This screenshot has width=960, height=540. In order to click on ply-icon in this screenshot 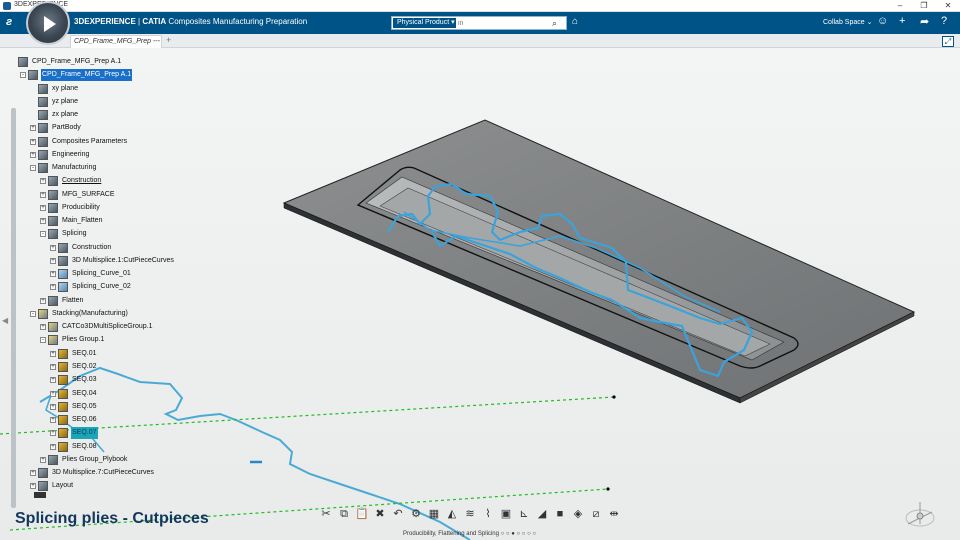, I will do `click(53, 327)`.